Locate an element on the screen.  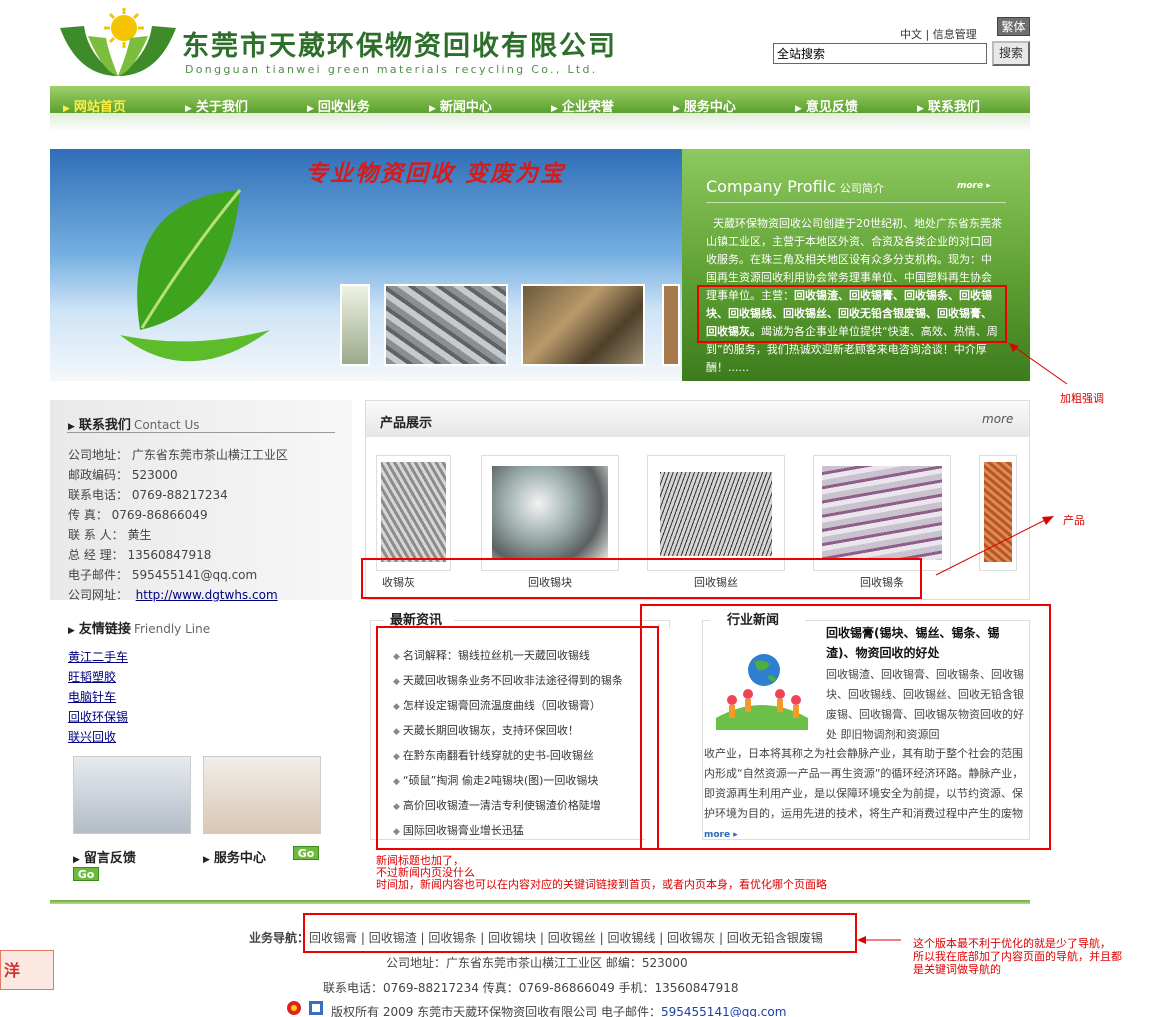
company-name-cn: 东莞市天葳环保物资回收有限公司 is located at coordinates (399, 46).